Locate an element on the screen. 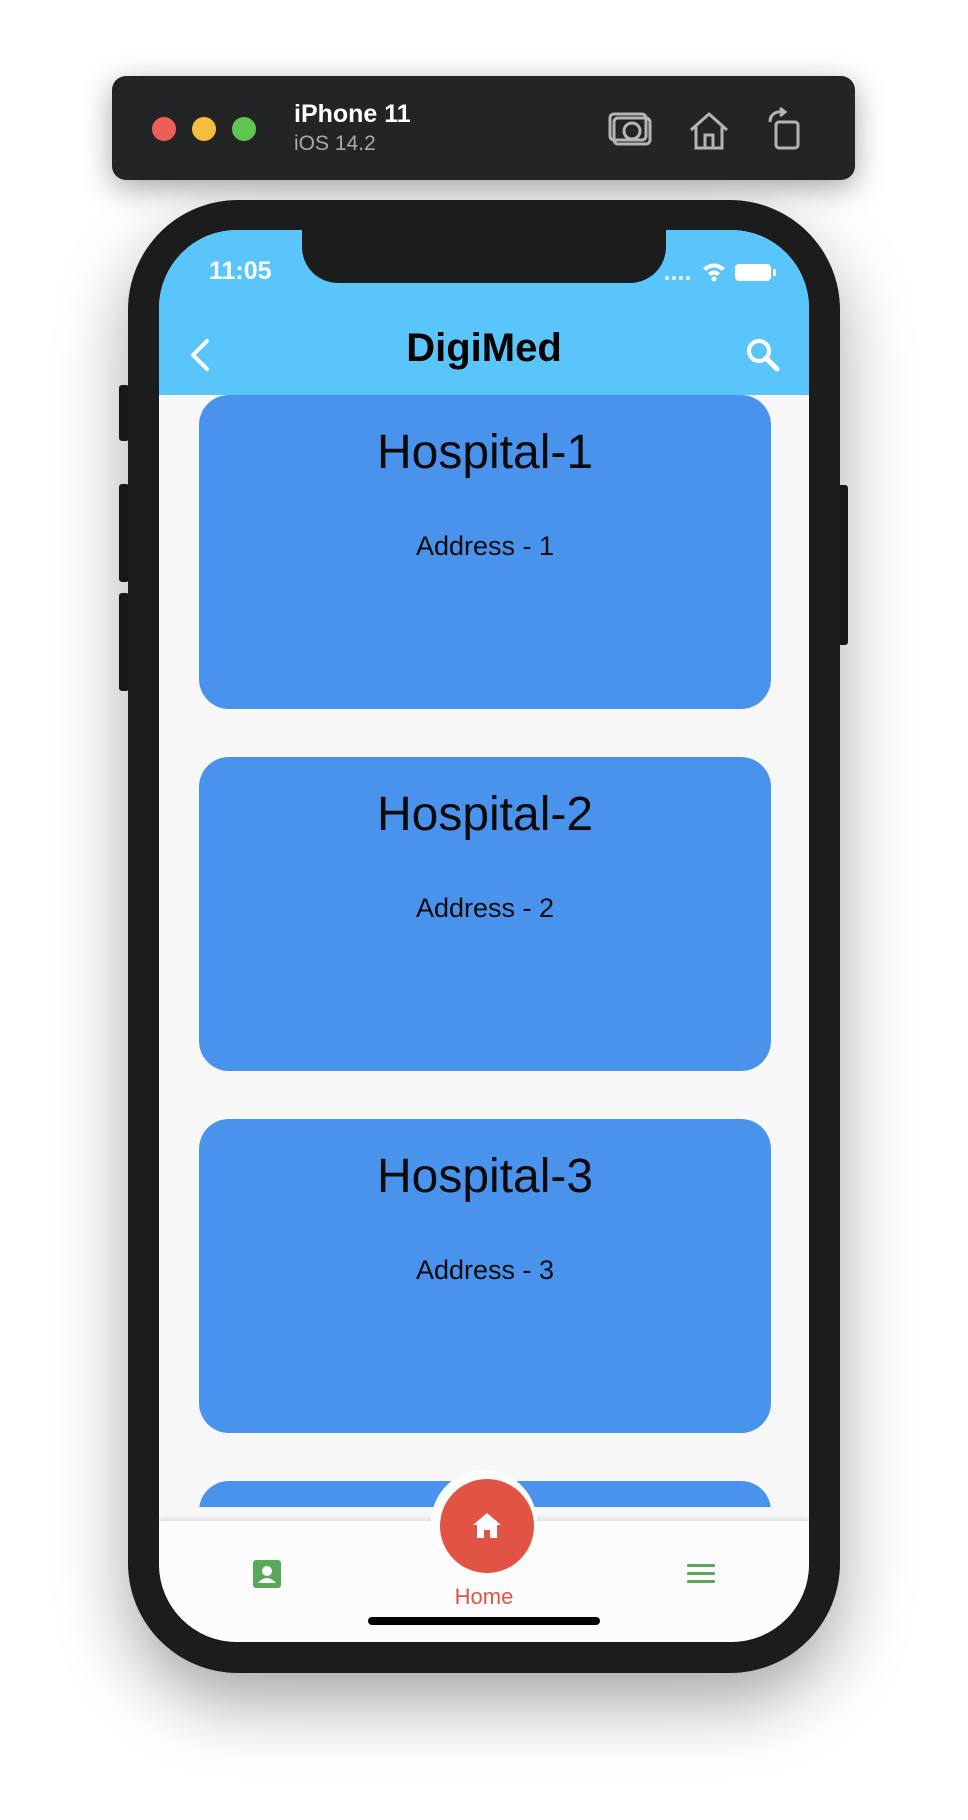  home-indicator is located at coordinates (484, 1621).